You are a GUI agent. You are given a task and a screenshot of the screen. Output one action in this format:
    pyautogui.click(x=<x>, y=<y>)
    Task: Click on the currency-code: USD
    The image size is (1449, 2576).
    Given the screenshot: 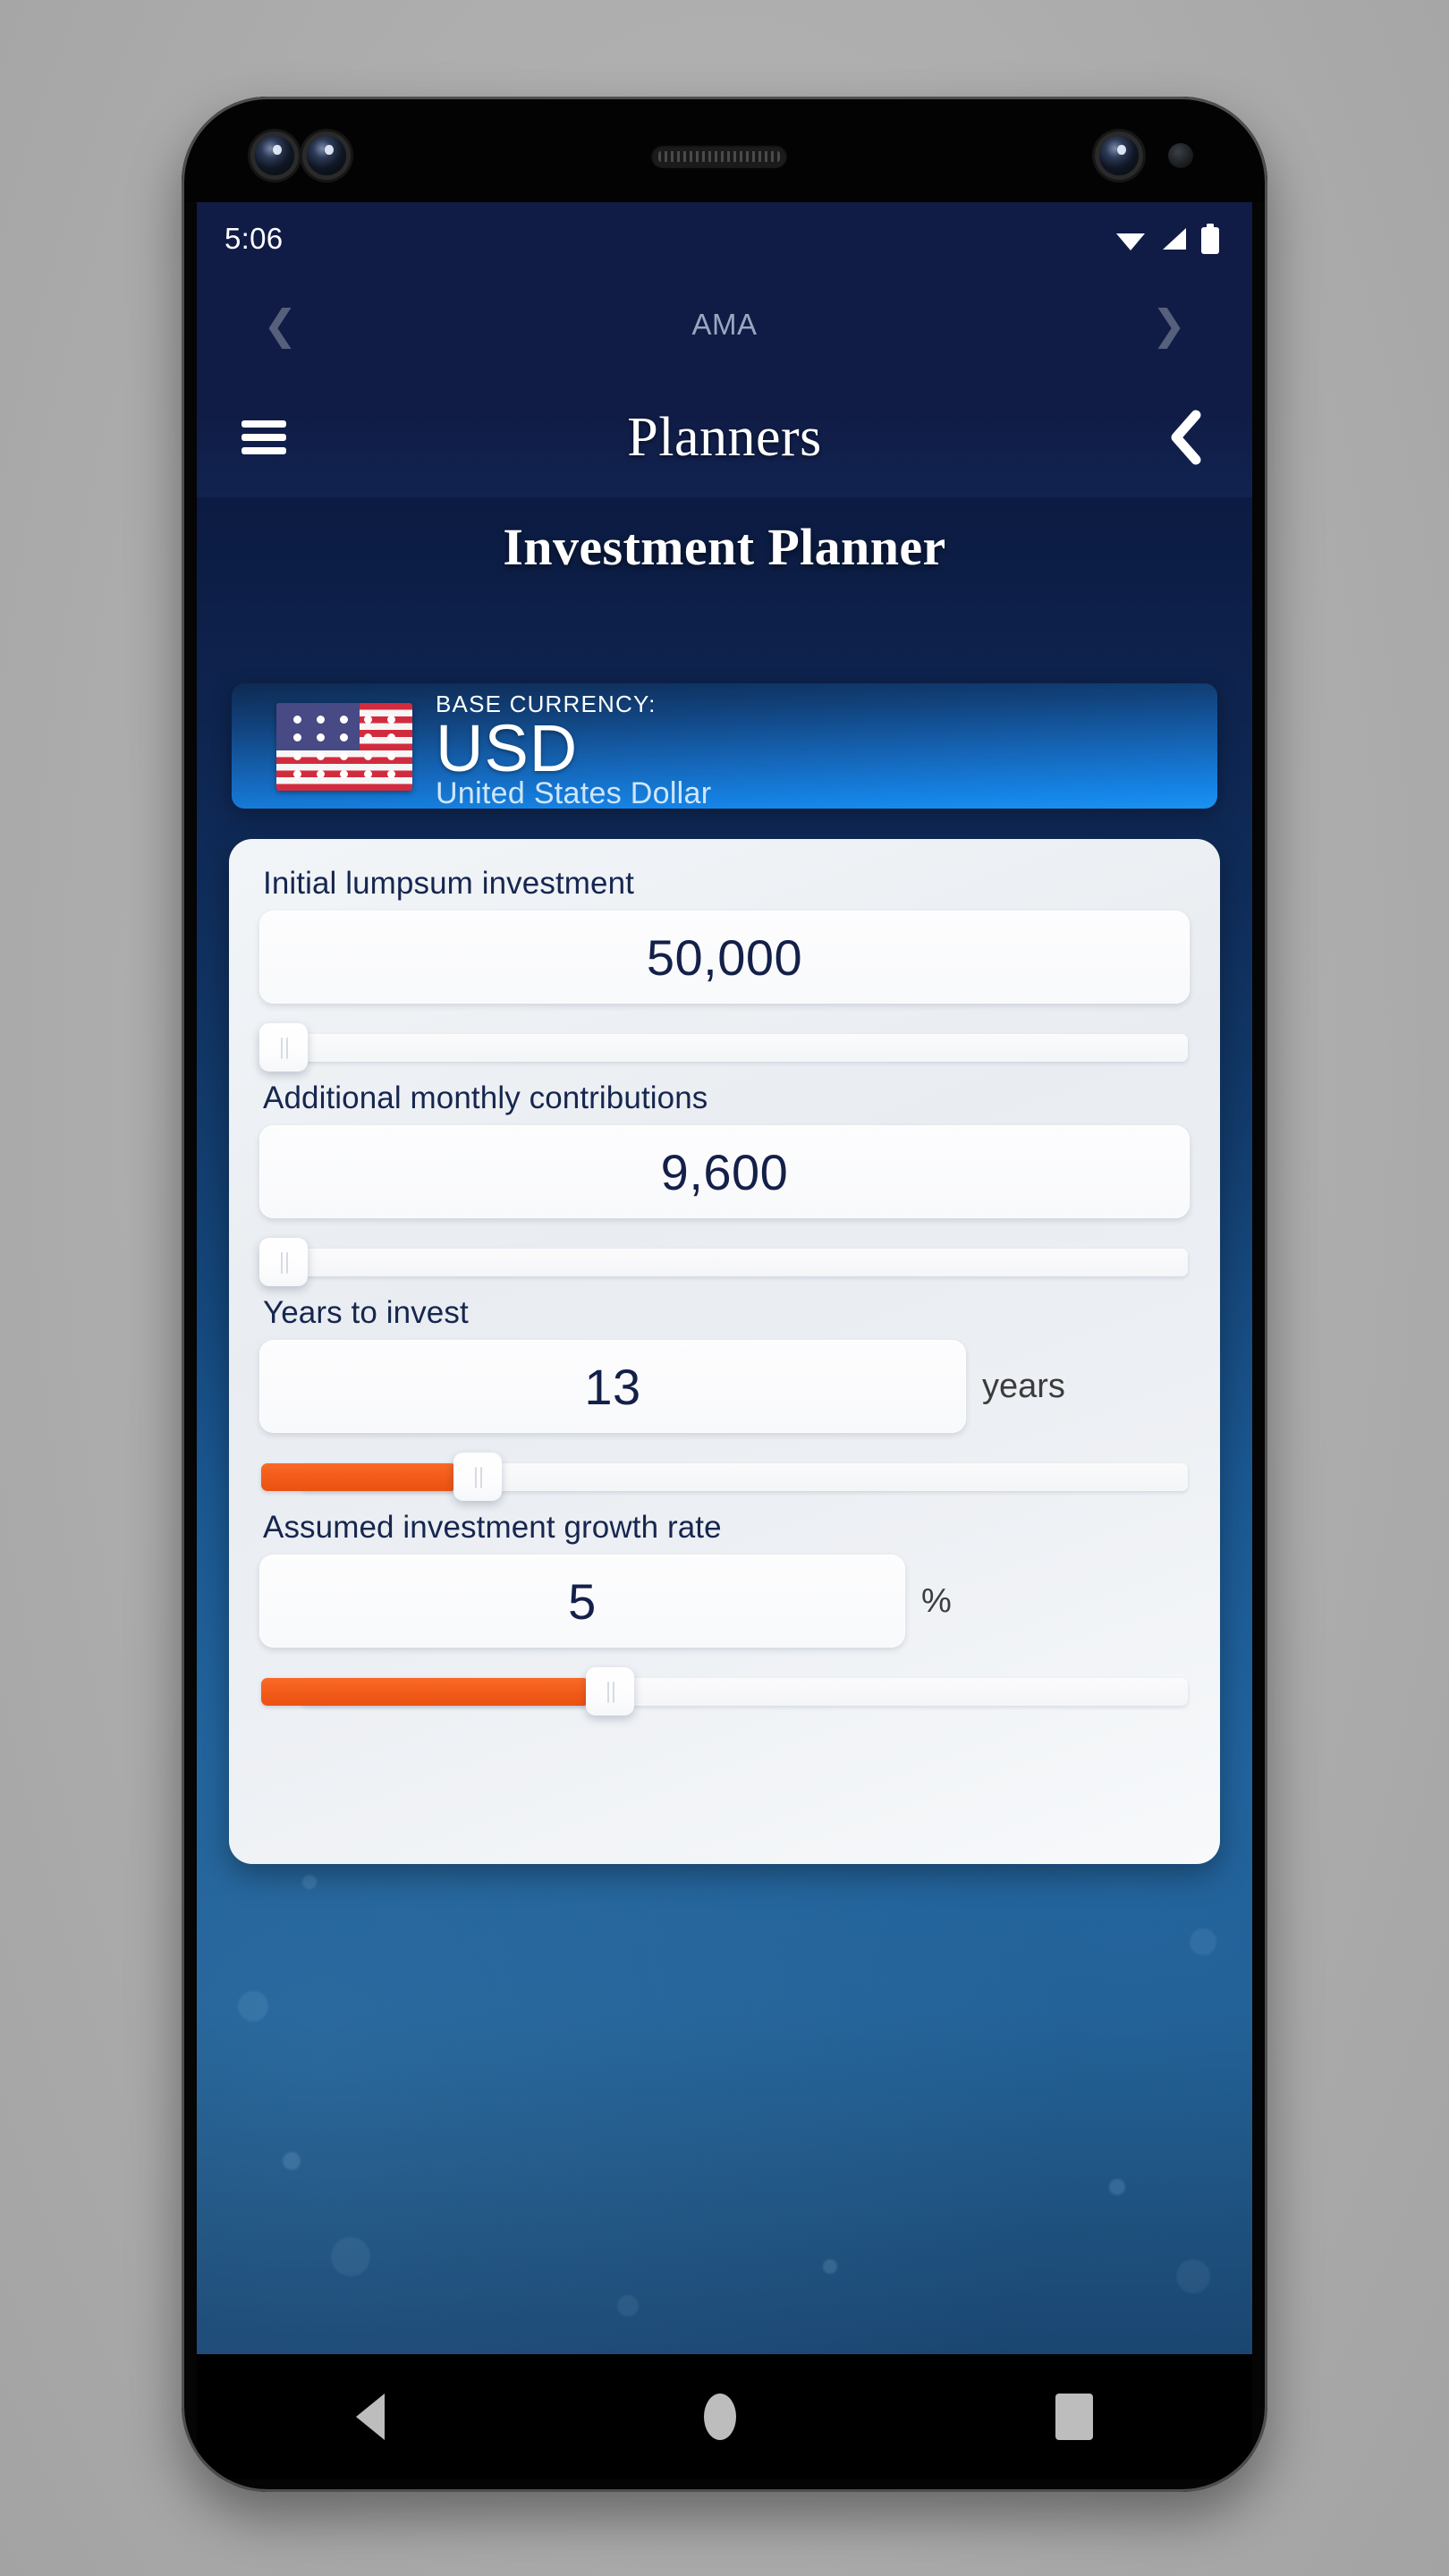 What is the action you would take?
    pyautogui.click(x=507, y=748)
    